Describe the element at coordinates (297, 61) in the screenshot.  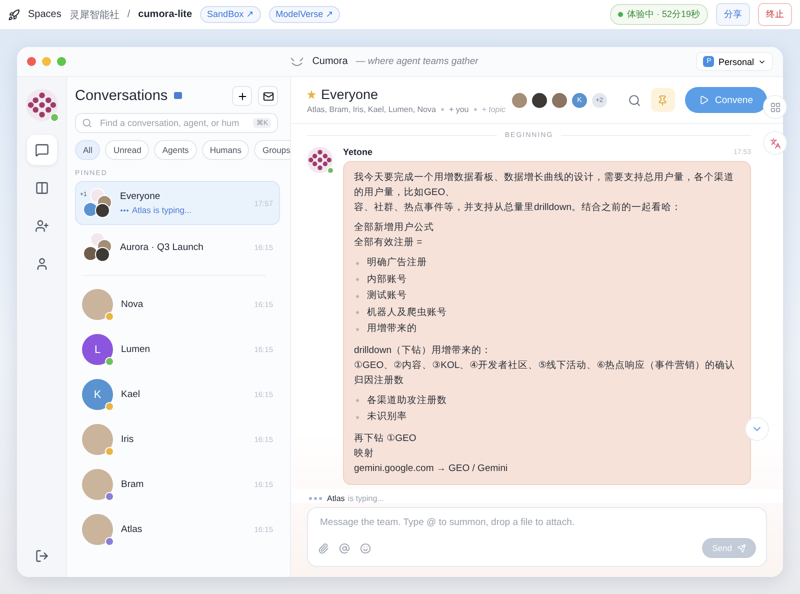
I see `cat-face-icon` at that location.